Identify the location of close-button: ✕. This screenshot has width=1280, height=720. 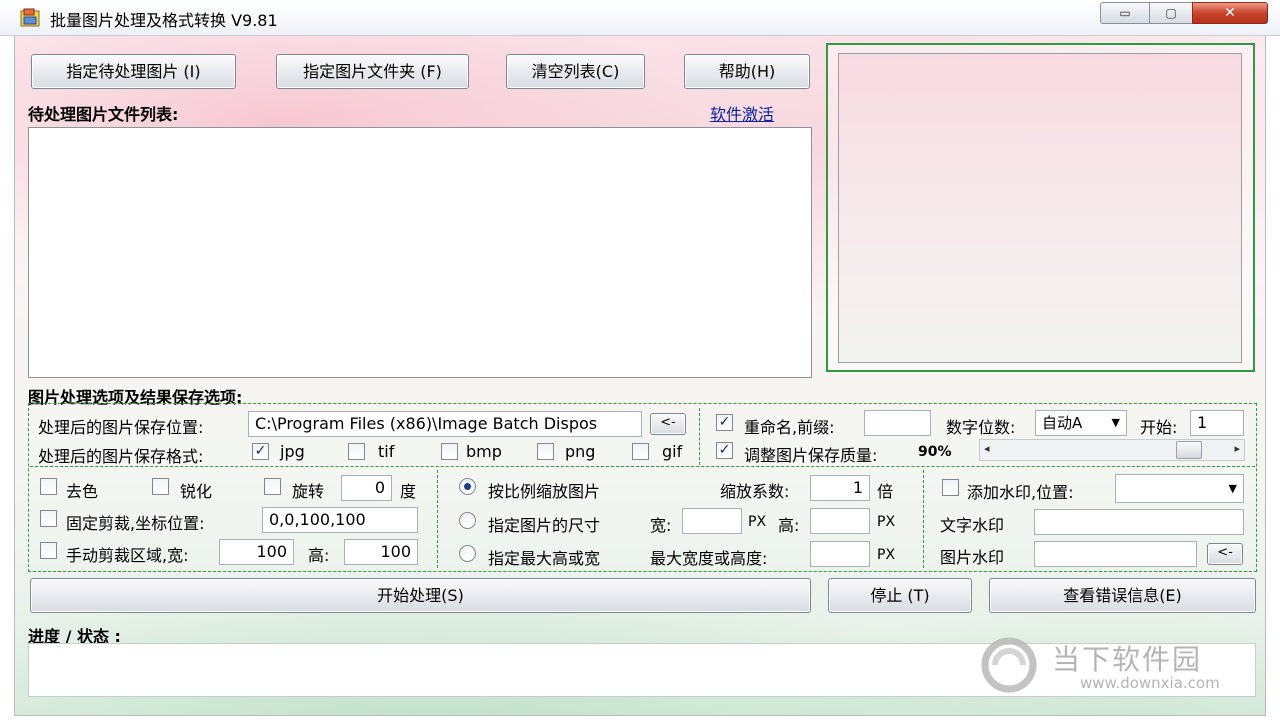
(1230, 13).